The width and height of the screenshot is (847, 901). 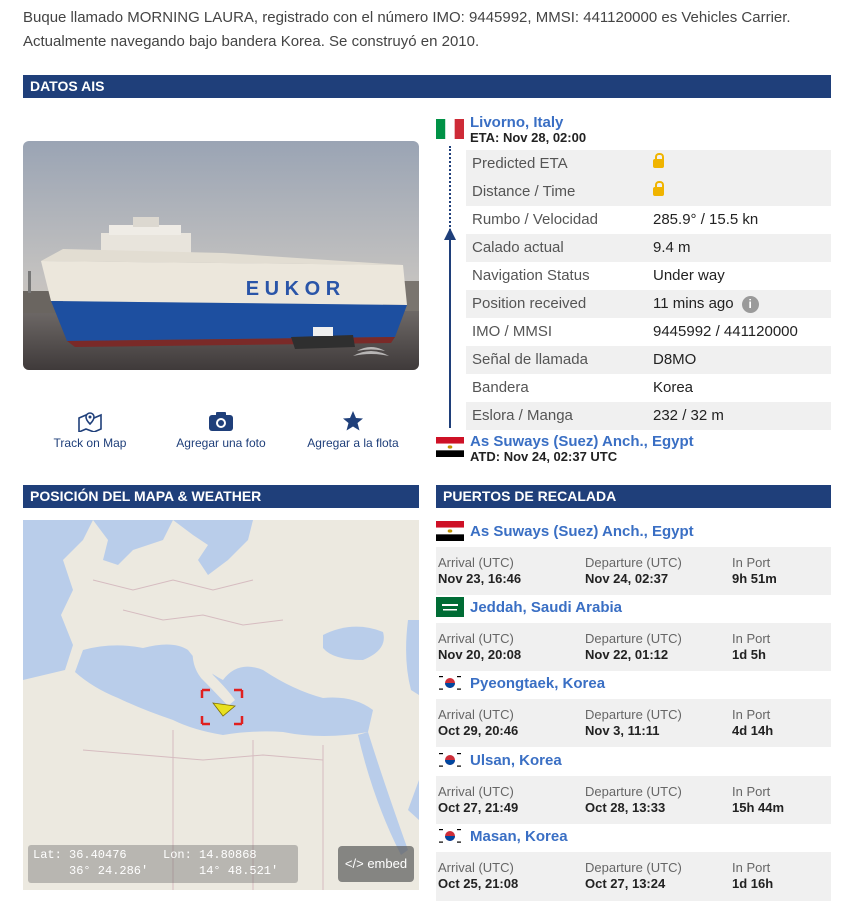 What do you see at coordinates (478, 883) in the screenshot?
I see `arrival-value: Oct 25, 21:08` at bounding box center [478, 883].